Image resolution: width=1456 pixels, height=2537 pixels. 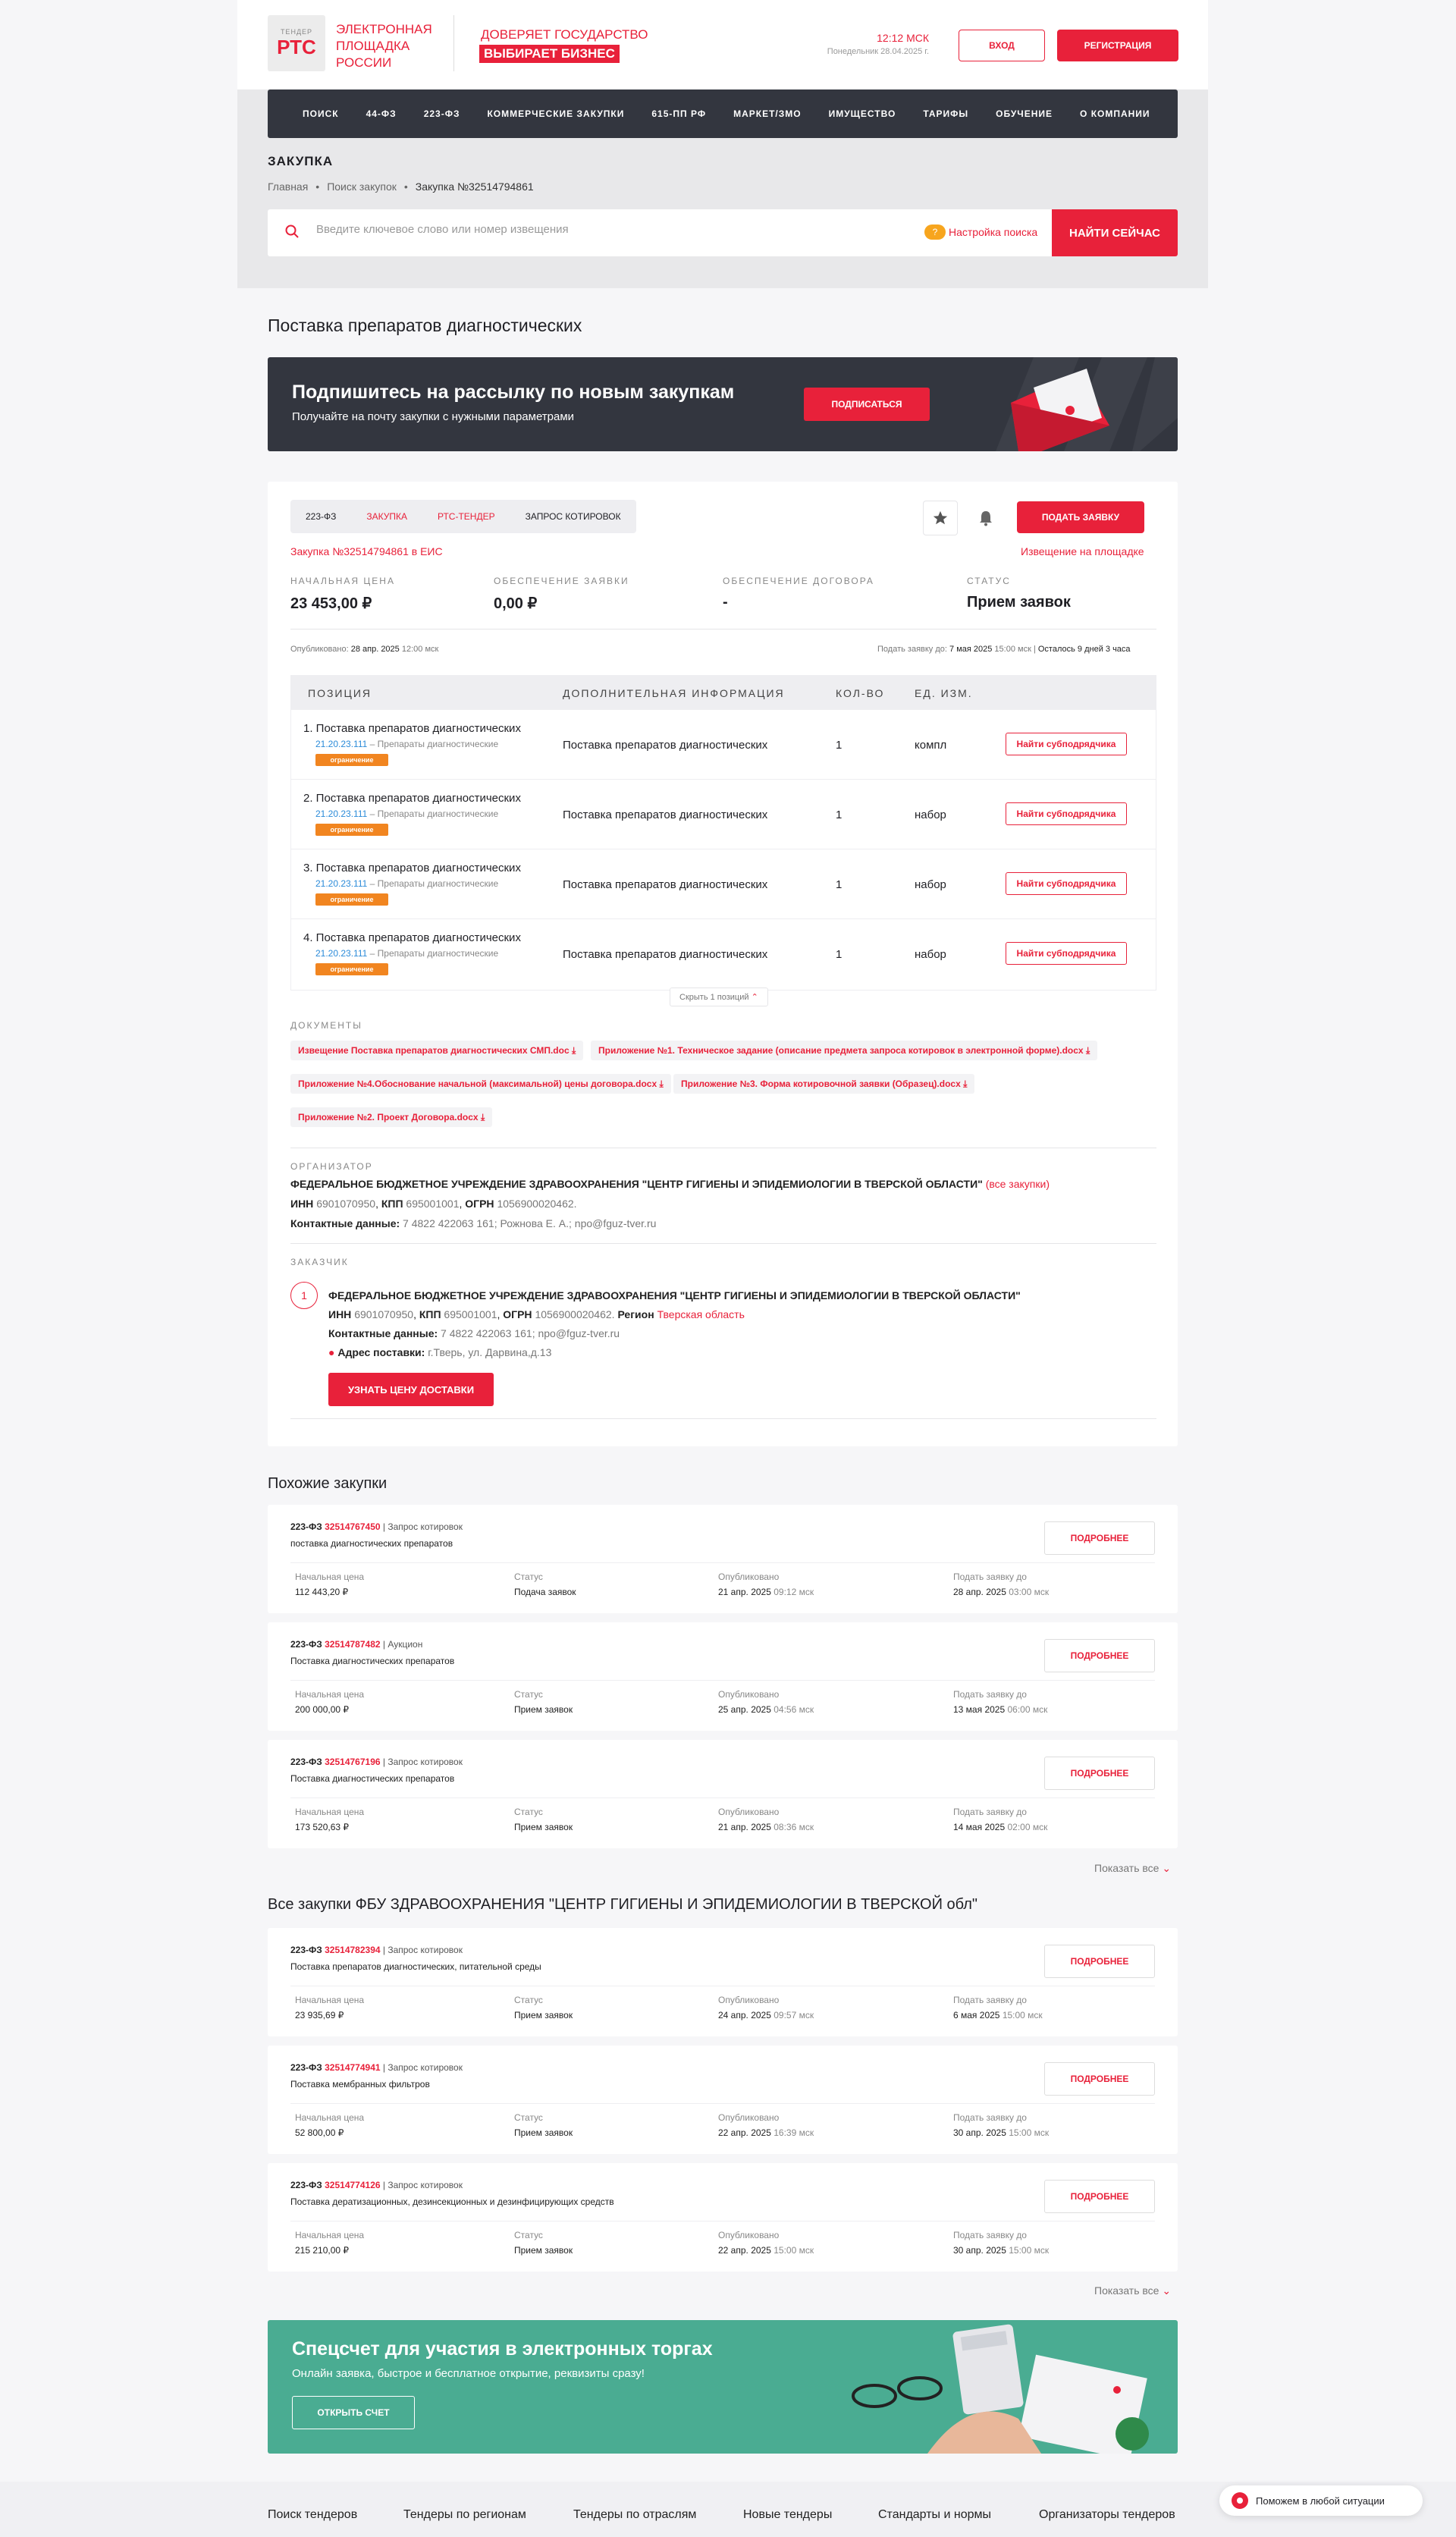 I want to click on tag-type: ЗАПРОС КОТИРОВОК, so click(x=573, y=516).